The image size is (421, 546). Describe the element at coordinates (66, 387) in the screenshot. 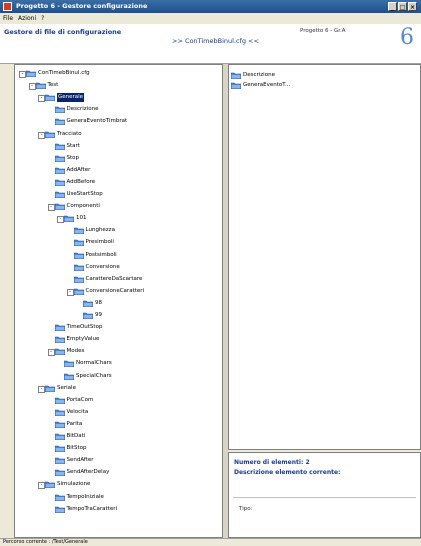

I see `tree-node-label: Seriale` at that location.